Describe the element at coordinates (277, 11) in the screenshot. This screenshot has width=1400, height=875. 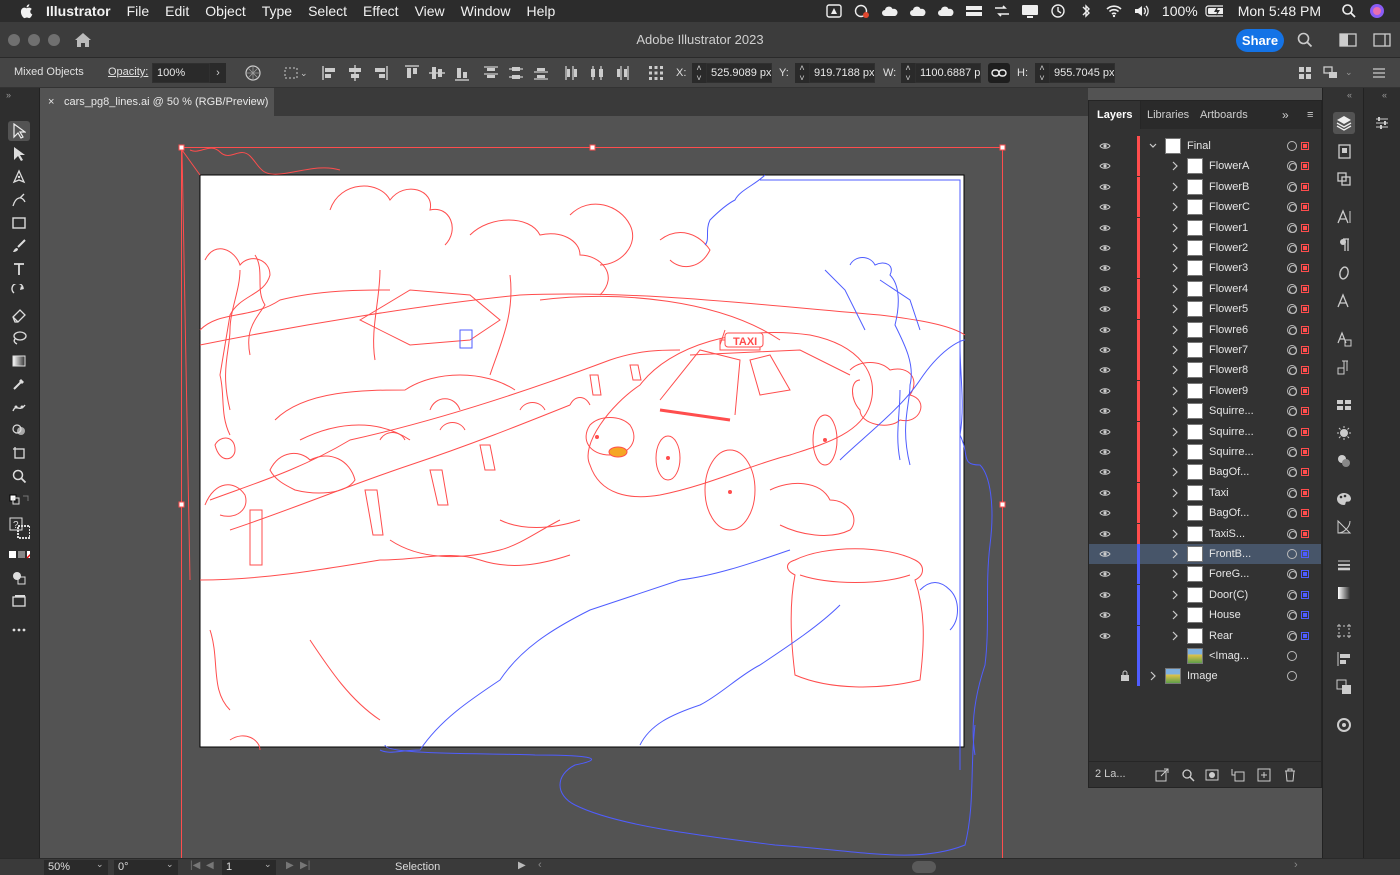
I see `menu-type: Type` at that location.